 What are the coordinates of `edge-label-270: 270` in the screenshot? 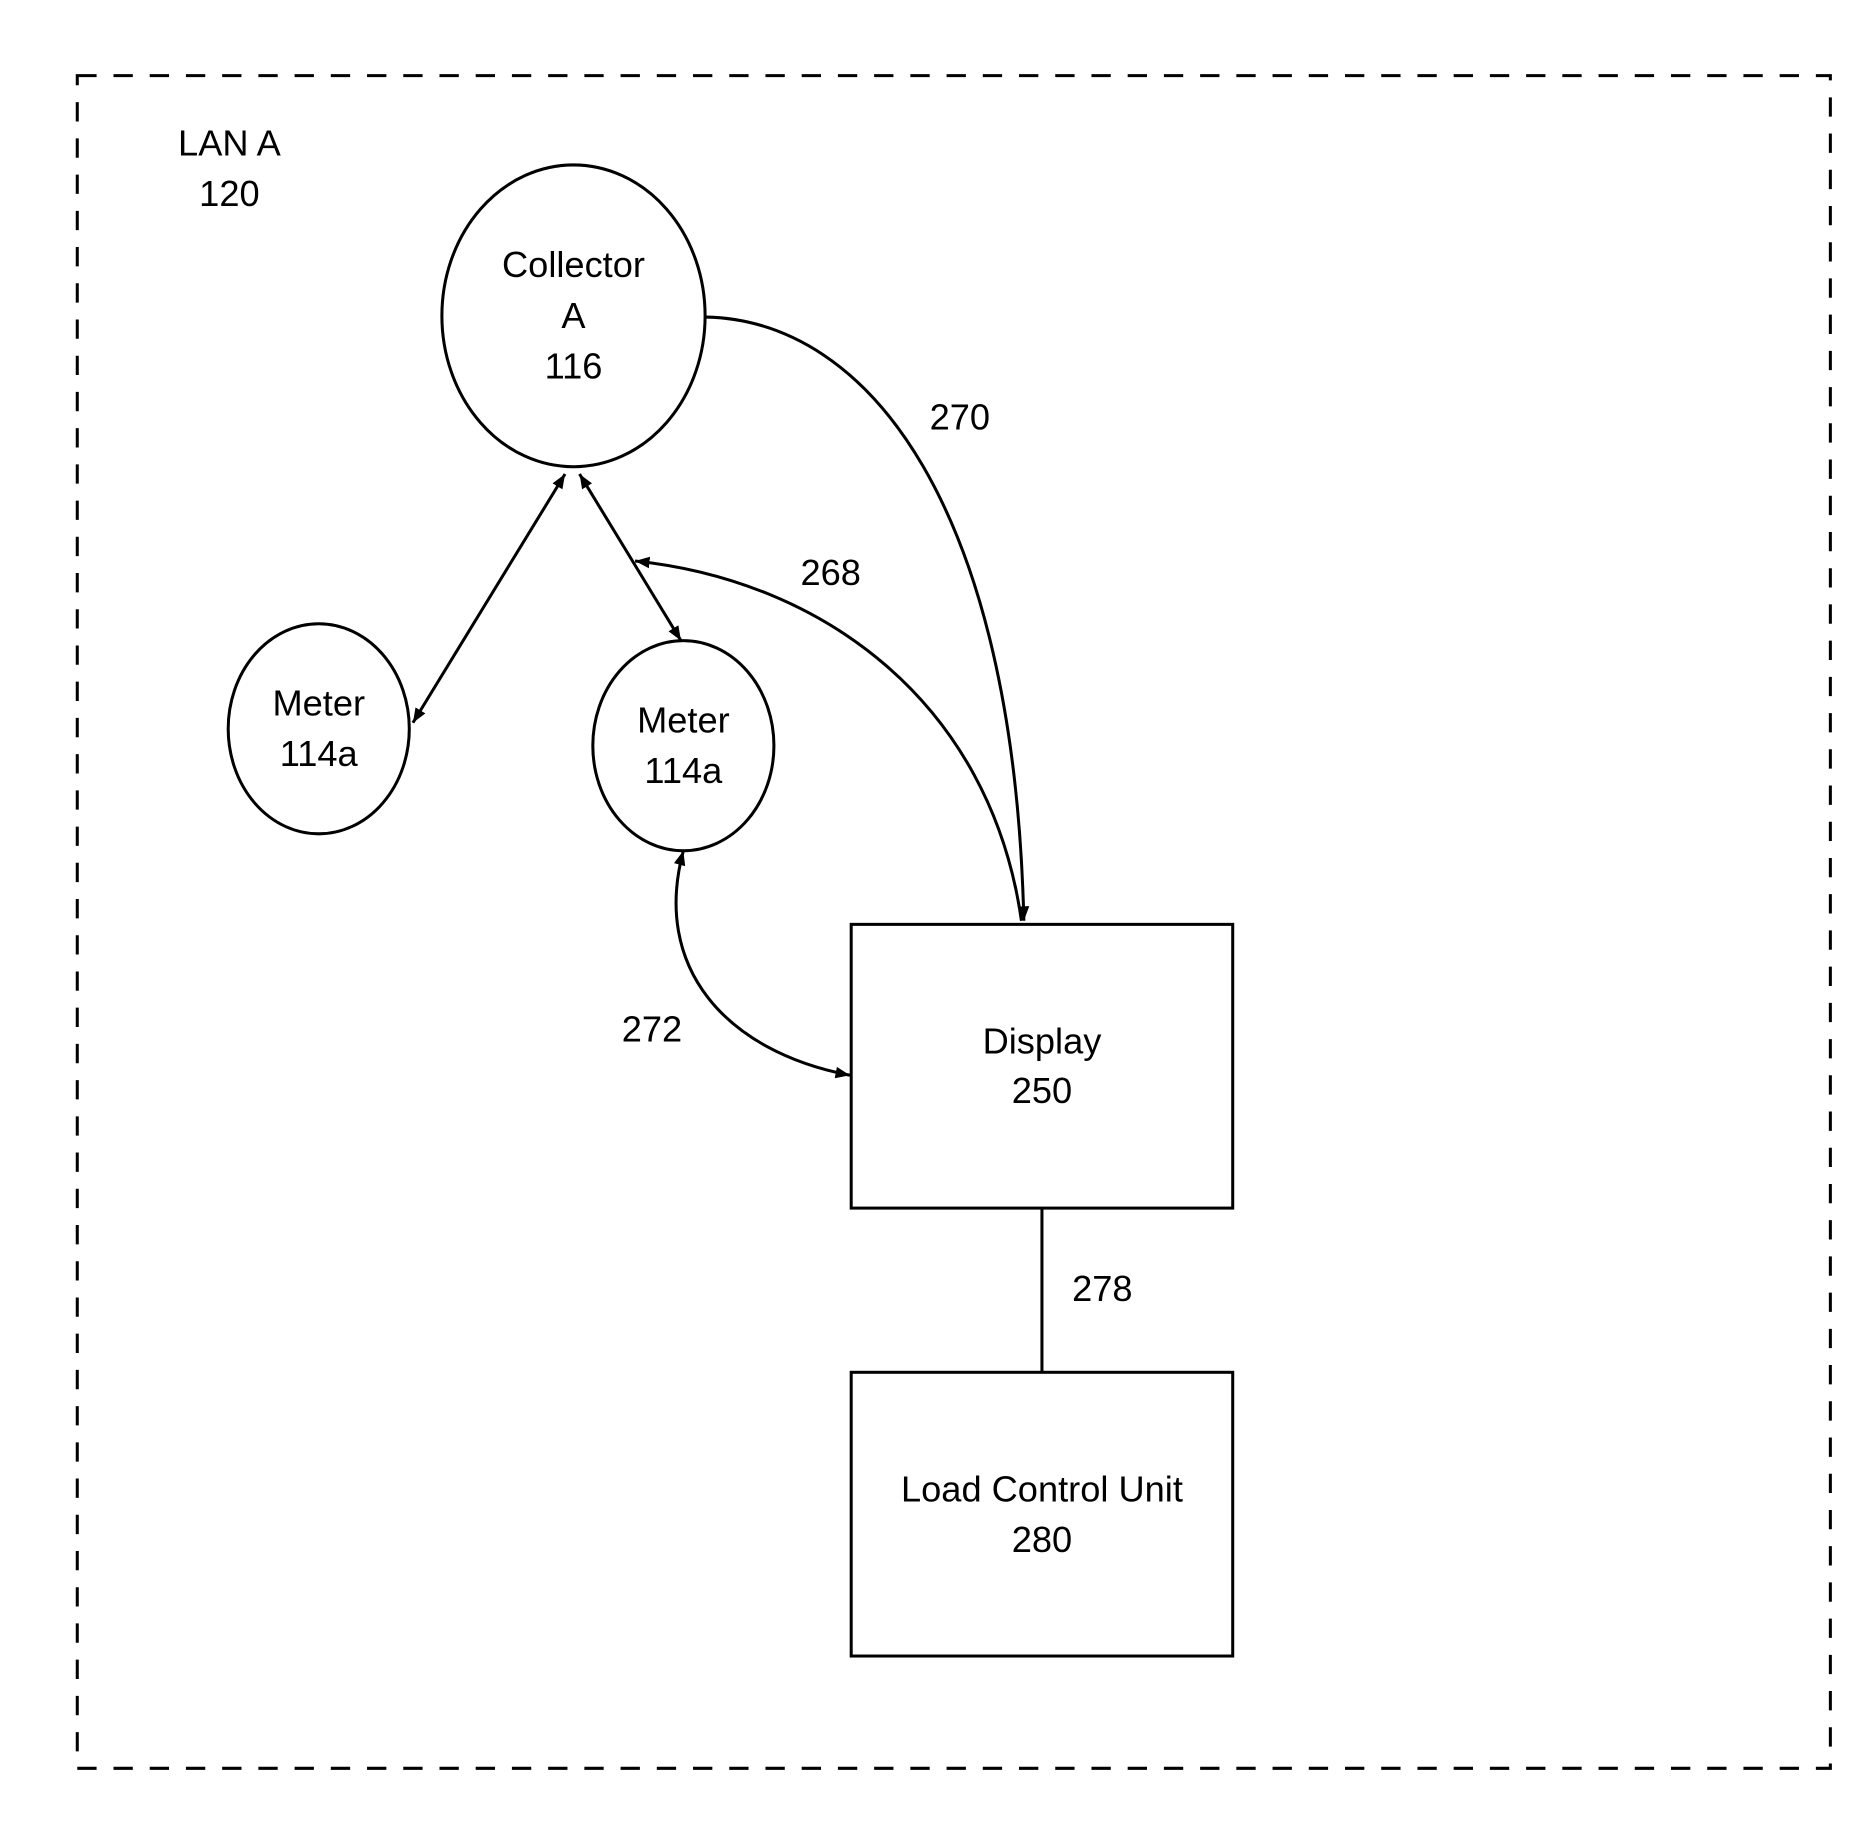 It's located at (960, 416).